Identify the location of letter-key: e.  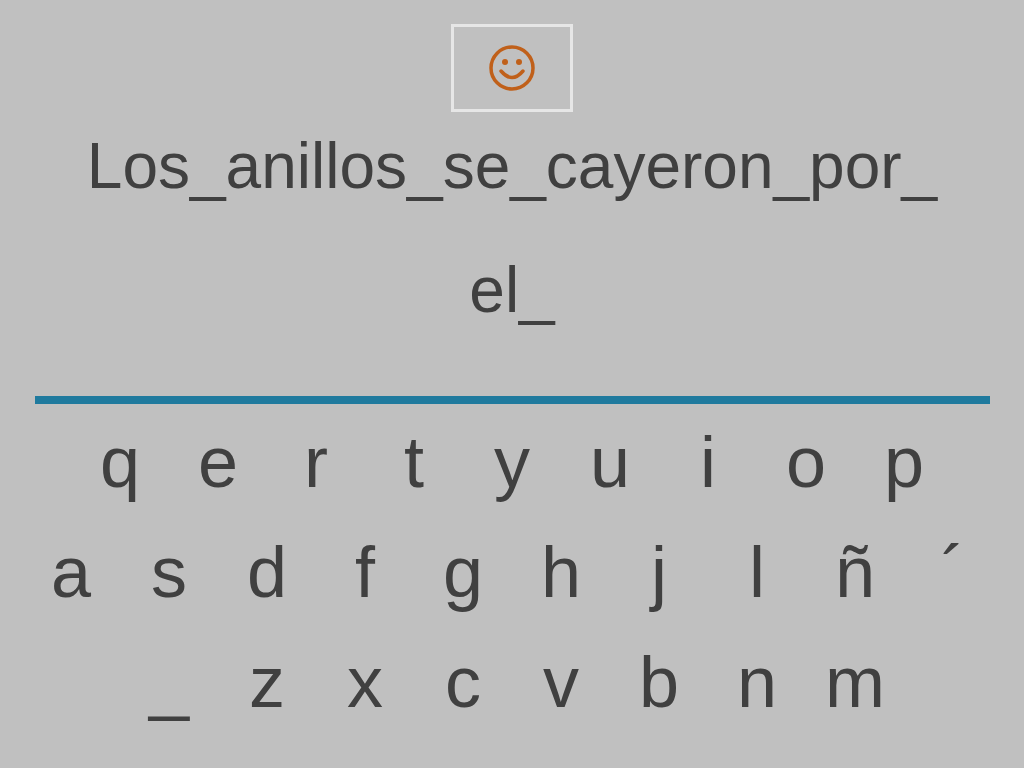
(218, 462).